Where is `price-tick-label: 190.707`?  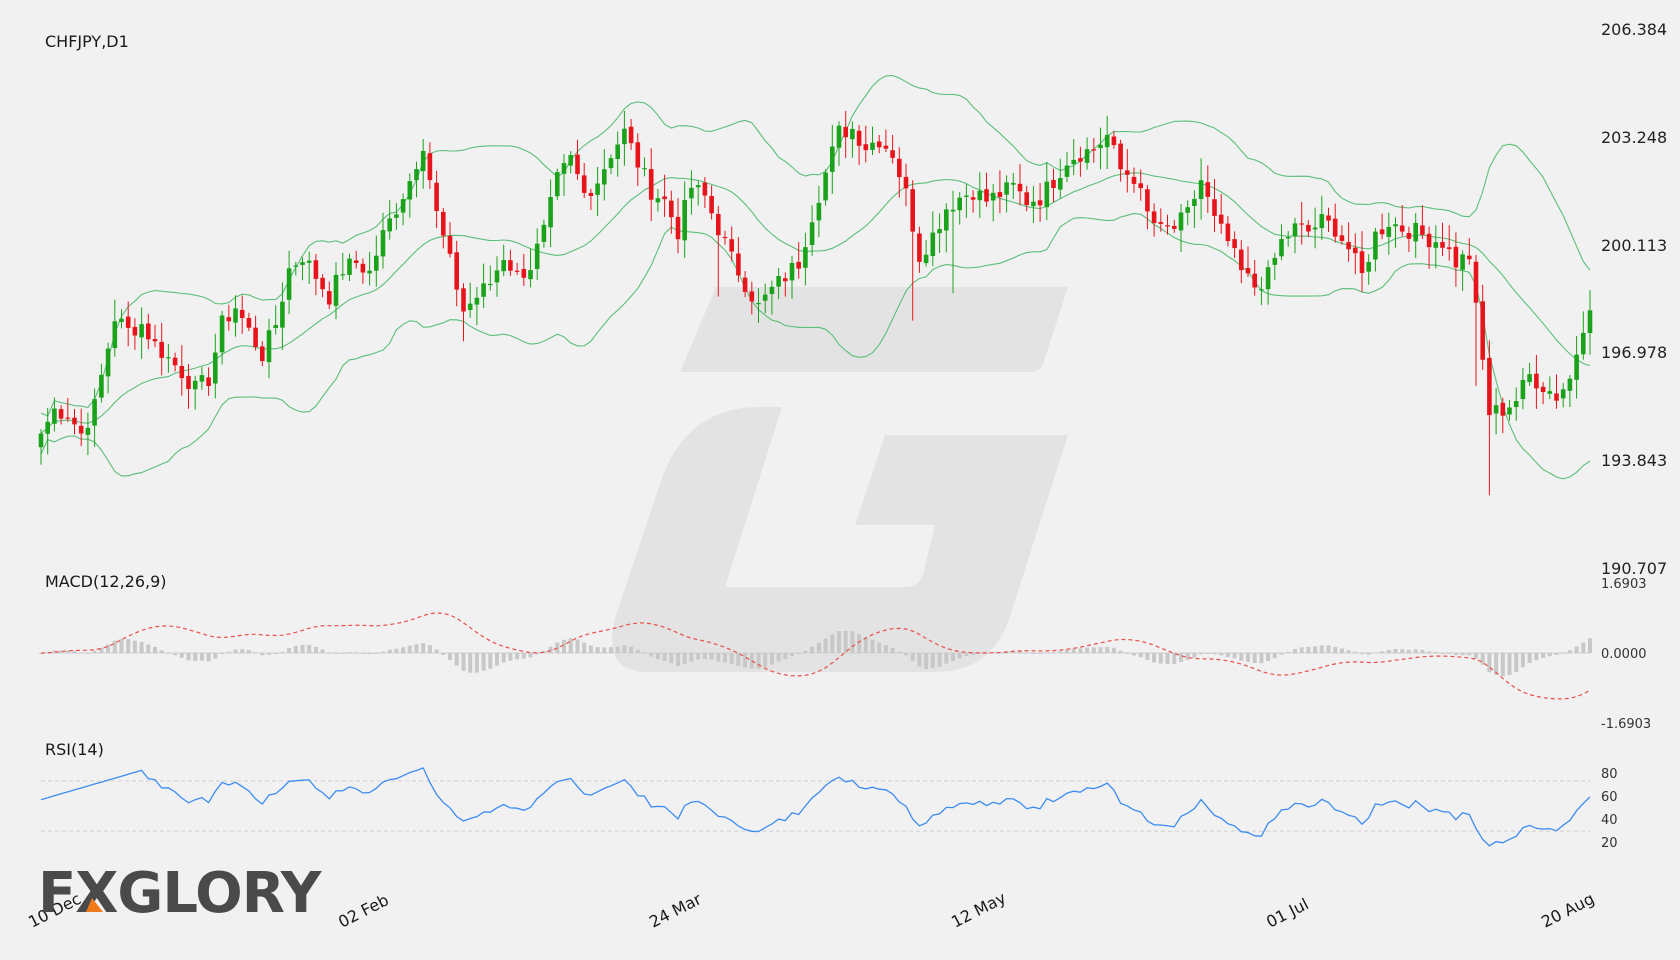 price-tick-label: 190.707 is located at coordinates (1634, 568).